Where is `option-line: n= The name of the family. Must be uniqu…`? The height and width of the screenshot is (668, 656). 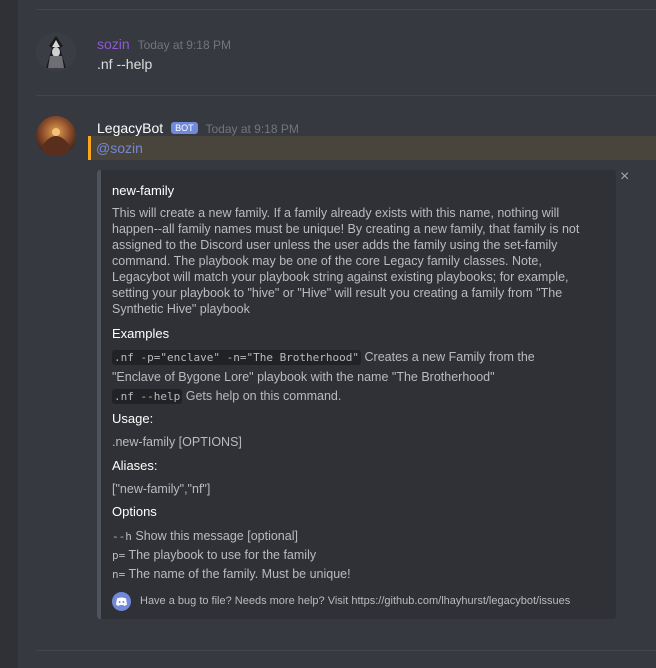
option-line: n= The name of the family. Must be uniqu… is located at coordinates (231, 574).